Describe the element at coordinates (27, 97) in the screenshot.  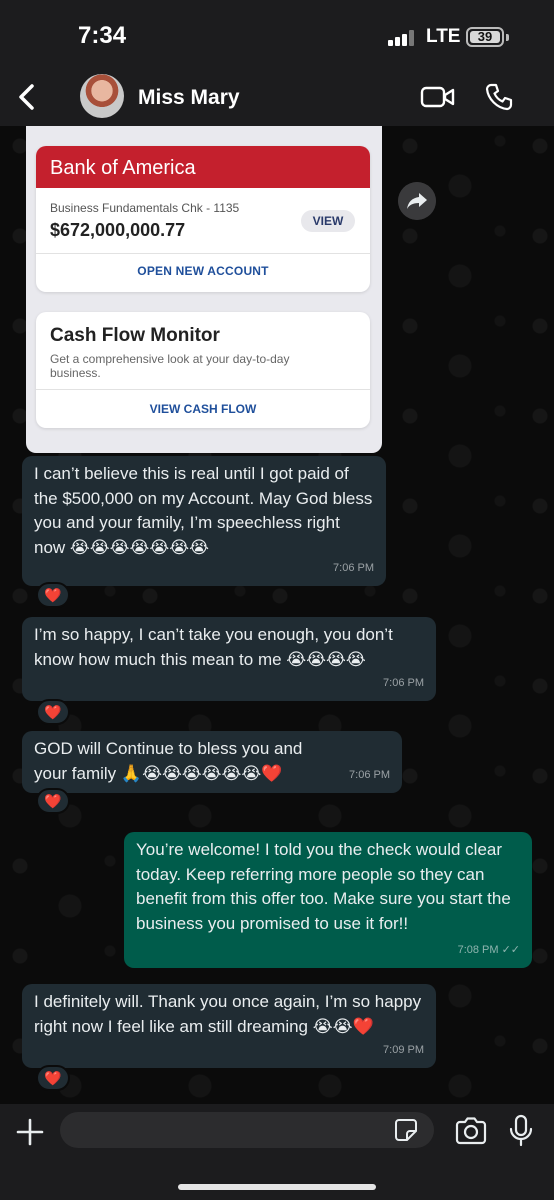
I see `back-icon` at that location.